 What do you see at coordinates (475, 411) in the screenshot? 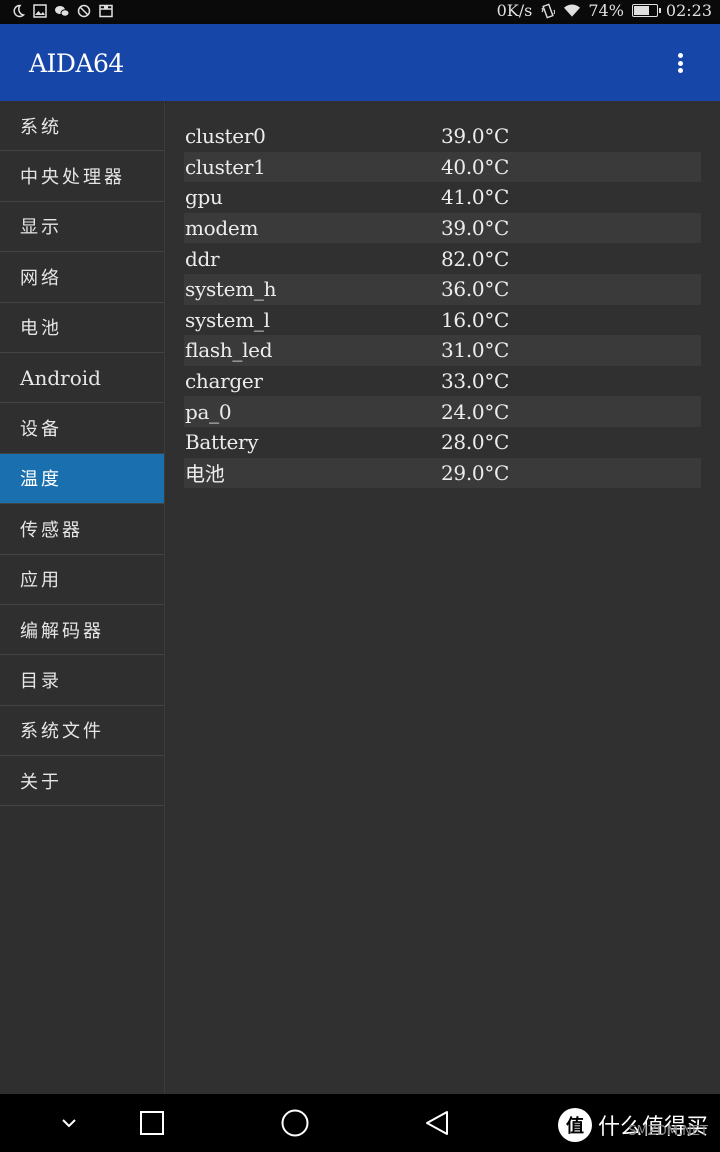
I see `sensor-value: 24.0°C` at bounding box center [475, 411].